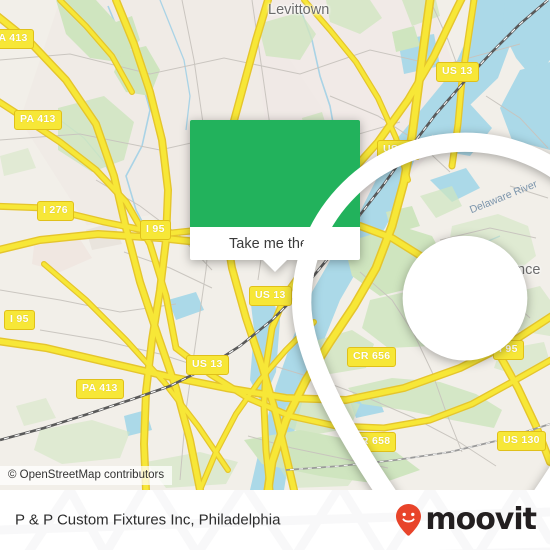 The image size is (550, 550). What do you see at coordinates (299, 10) in the screenshot?
I see `place-label-levittown: Levittown` at bounding box center [299, 10].